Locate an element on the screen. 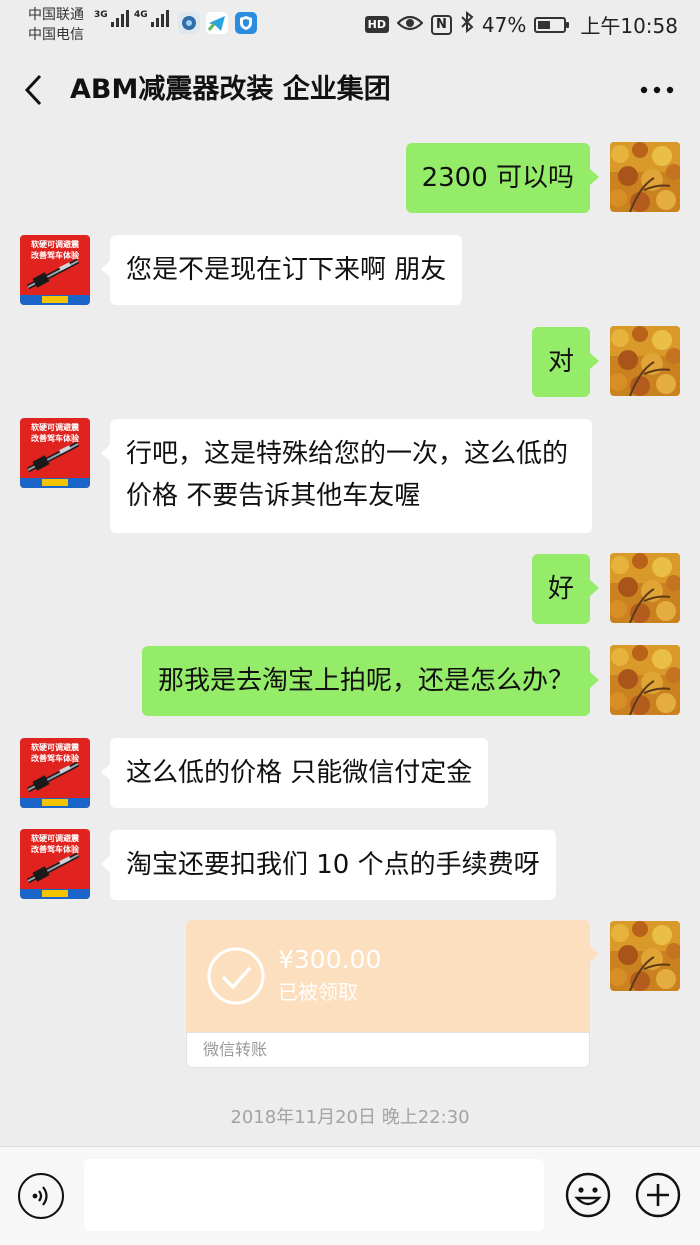 This screenshot has height=1245, width=700. transfer-card-footer: 微信转账 is located at coordinates (388, 1050).